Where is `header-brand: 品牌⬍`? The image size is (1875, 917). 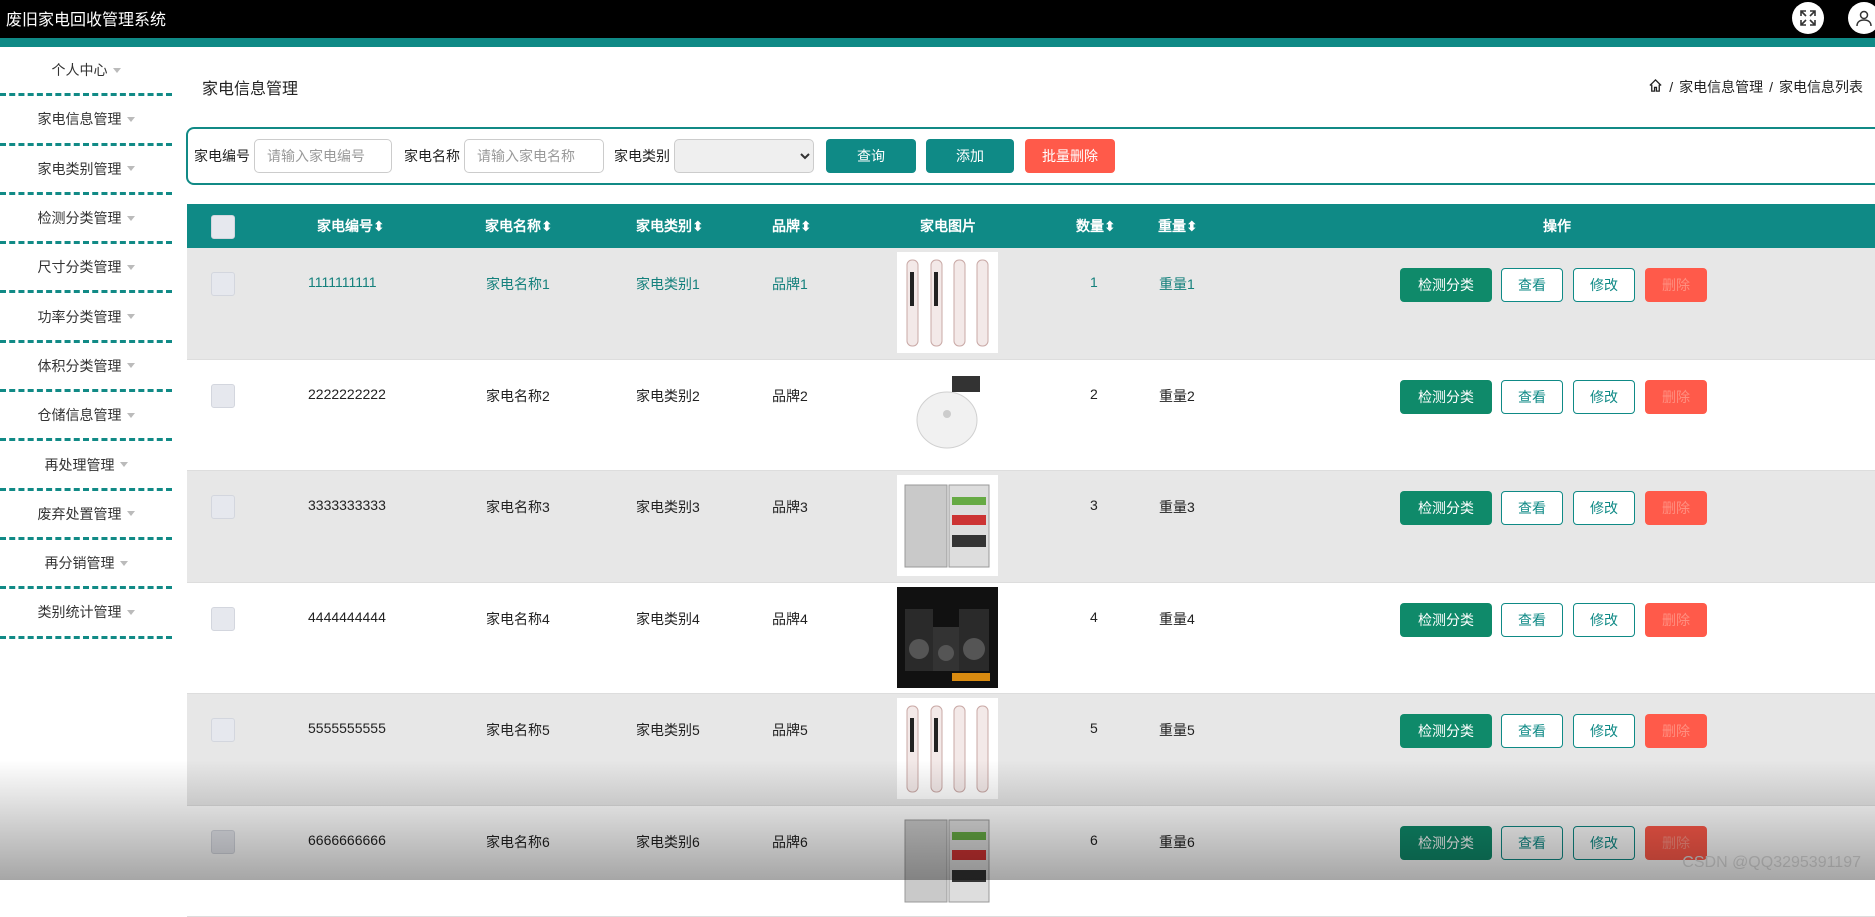
header-brand: 品牌⬍ is located at coordinates (792, 226).